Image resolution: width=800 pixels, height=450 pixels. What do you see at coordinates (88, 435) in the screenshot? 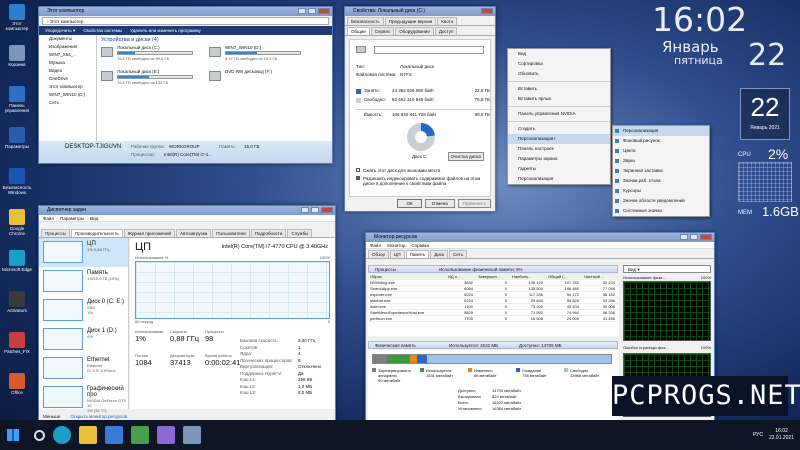
I see `explorer-taskbar-icon` at bounding box center [88, 435].